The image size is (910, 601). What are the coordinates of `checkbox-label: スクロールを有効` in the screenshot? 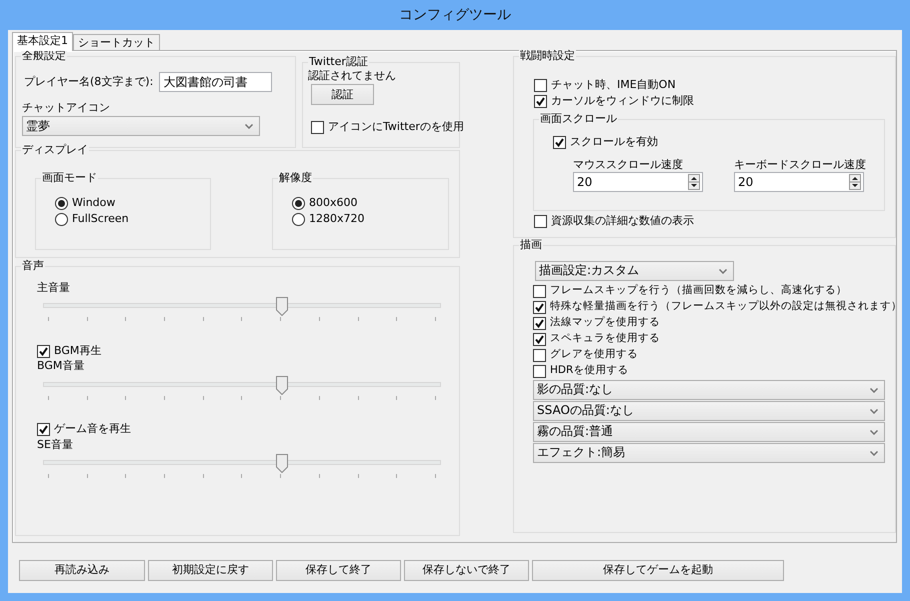 It's located at (614, 142).